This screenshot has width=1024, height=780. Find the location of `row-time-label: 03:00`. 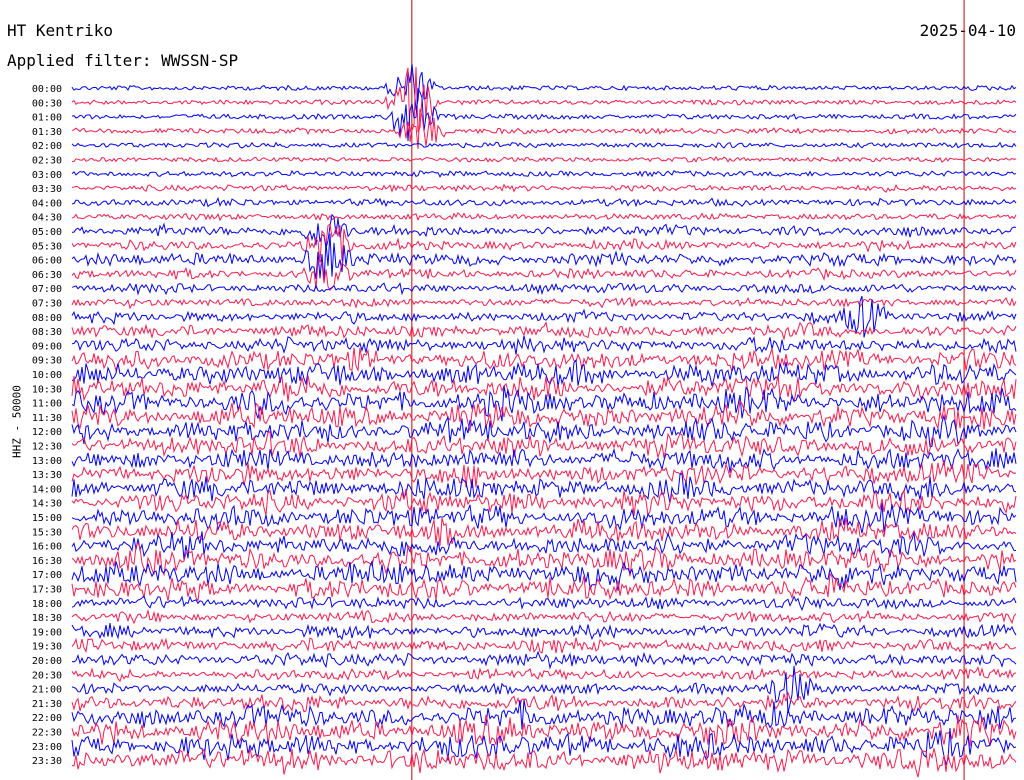

row-time-label: 03:00 is located at coordinates (47, 175).